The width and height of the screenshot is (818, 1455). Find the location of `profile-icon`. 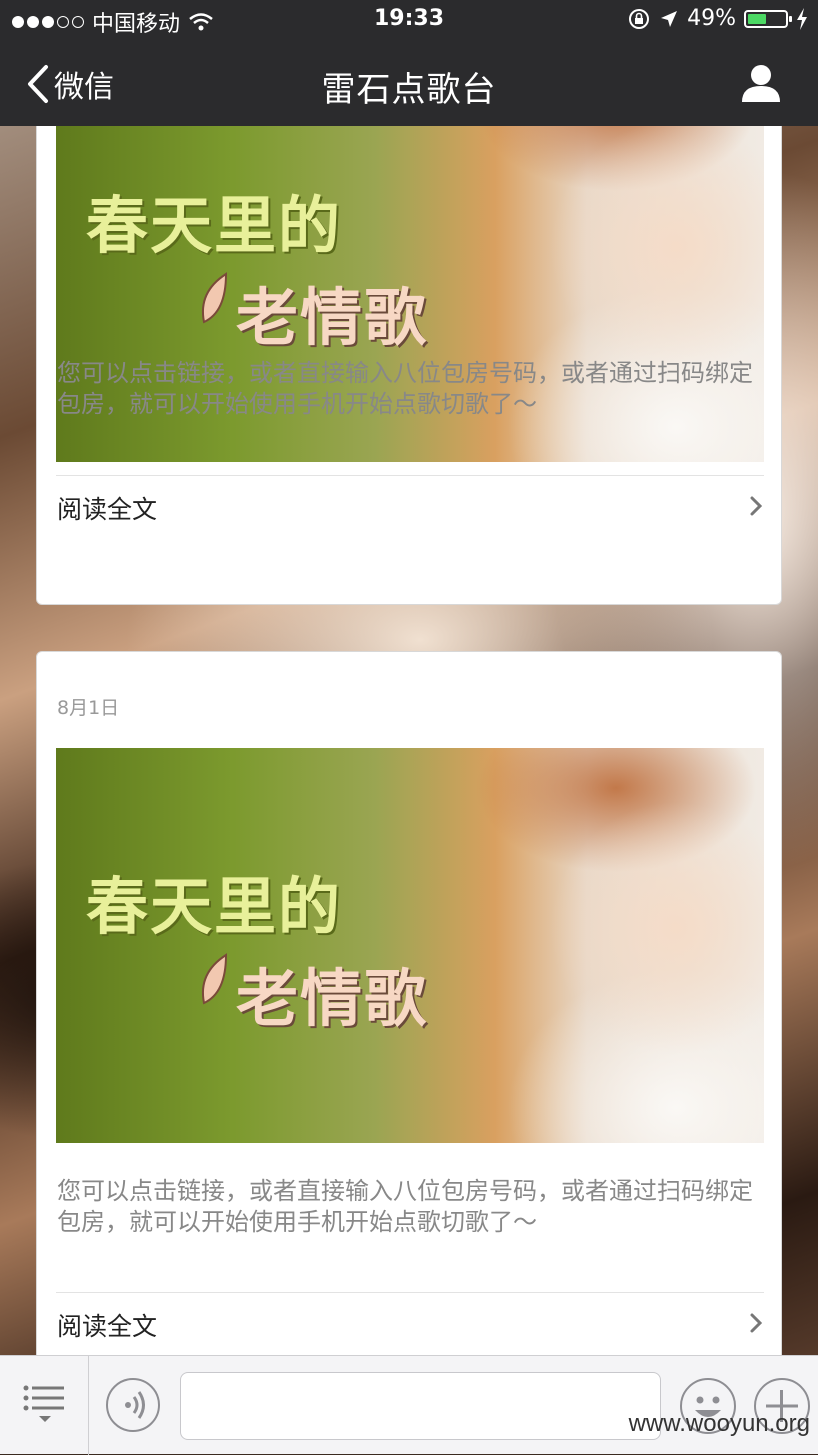

profile-icon is located at coordinates (761, 83).